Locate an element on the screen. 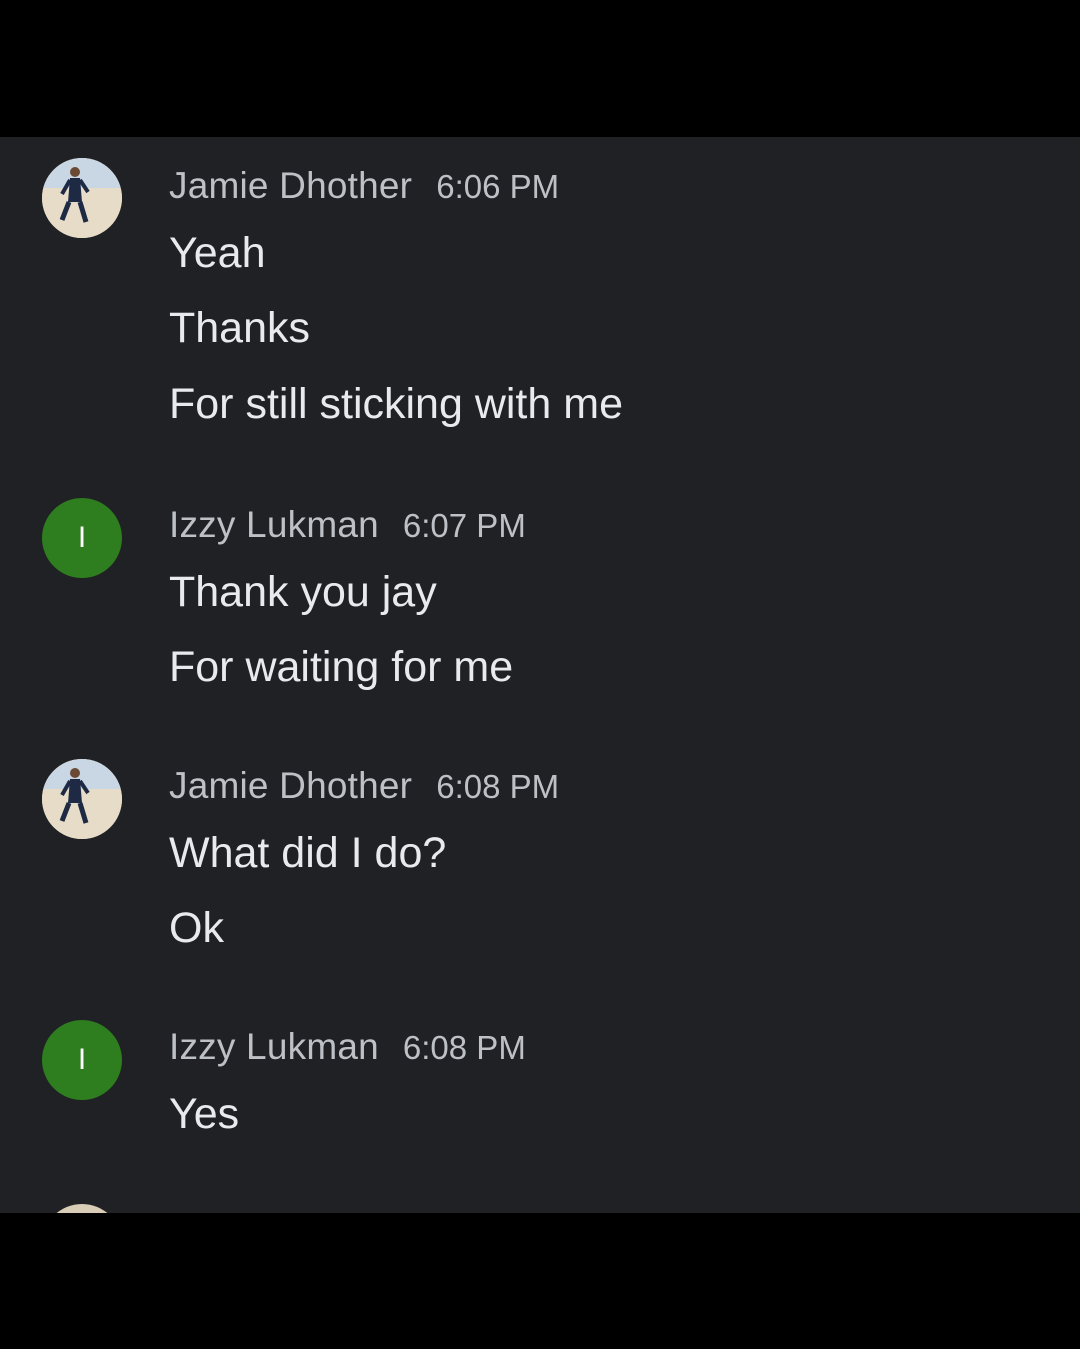 This screenshot has width=1080, height=1349. message-text: For still sticking with me is located at coordinates (396, 404).